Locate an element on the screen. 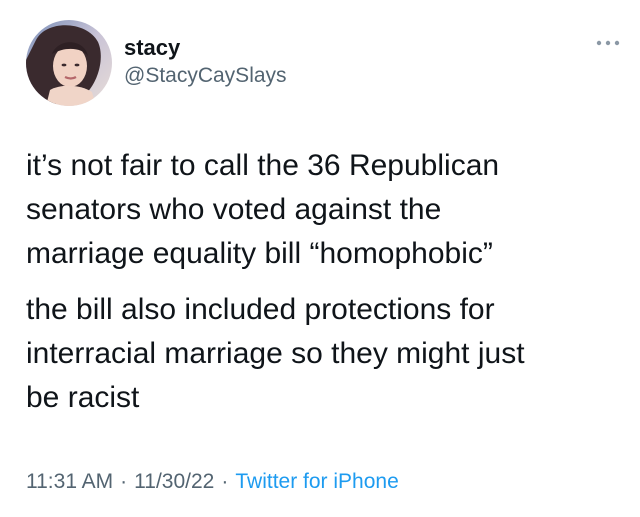 This screenshot has width=640, height=517. user-handle: @StacyCaySlays is located at coordinates (205, 76).